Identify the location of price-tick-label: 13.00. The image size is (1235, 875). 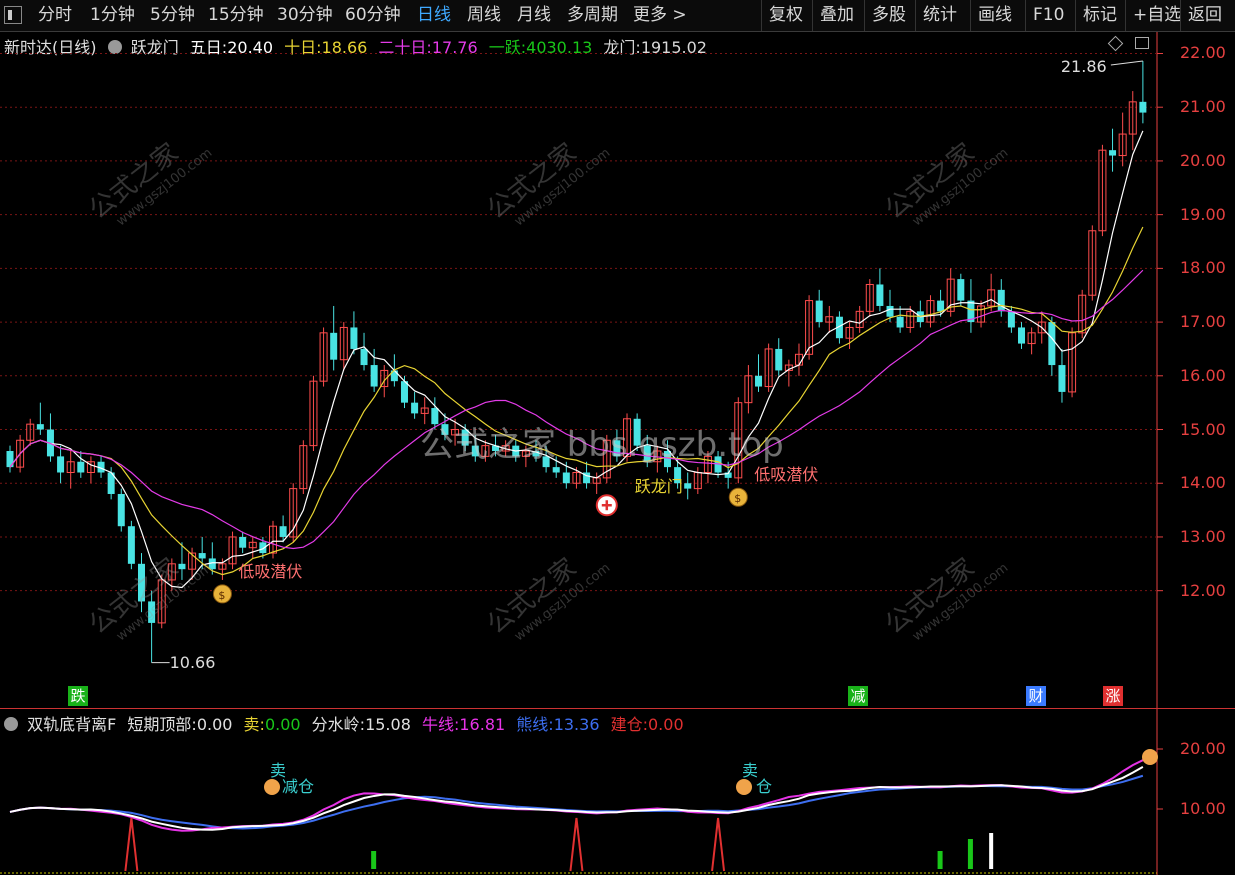
(1203, 536).